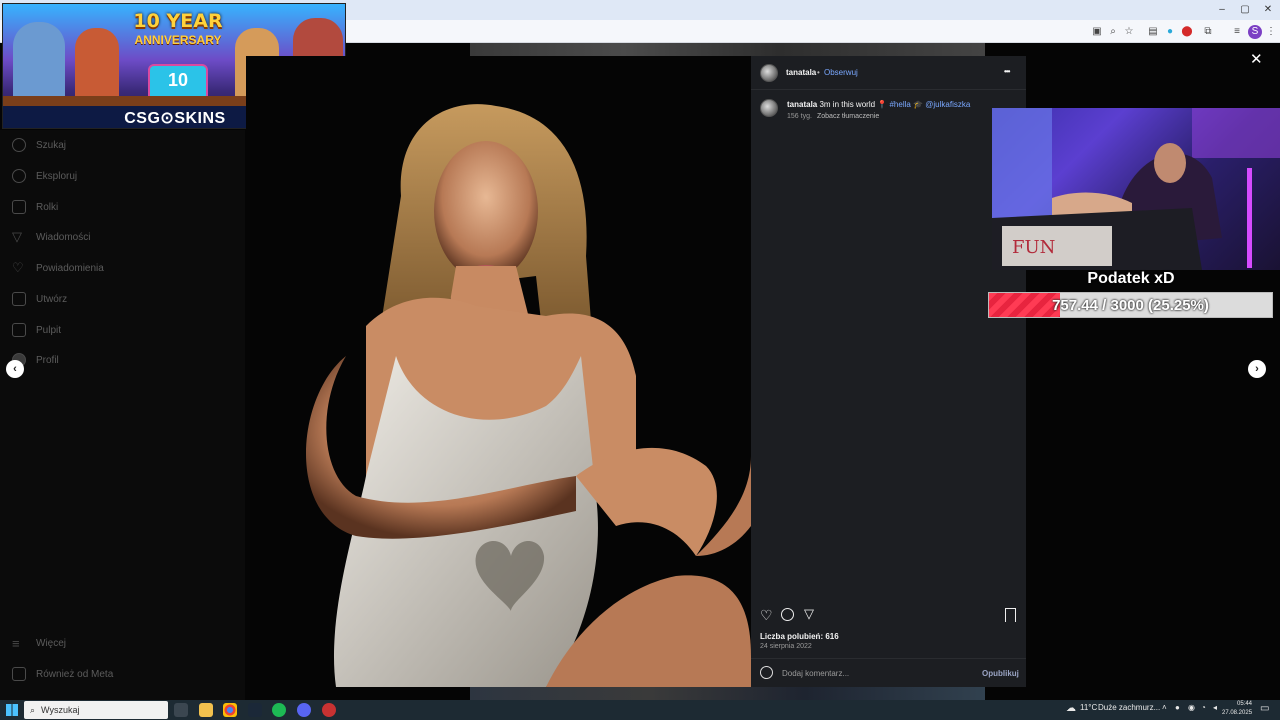 Image resolution: width=1280 pixels, height=720 pixels. I want to click on caption-username: tanatala, so click(802, 104).